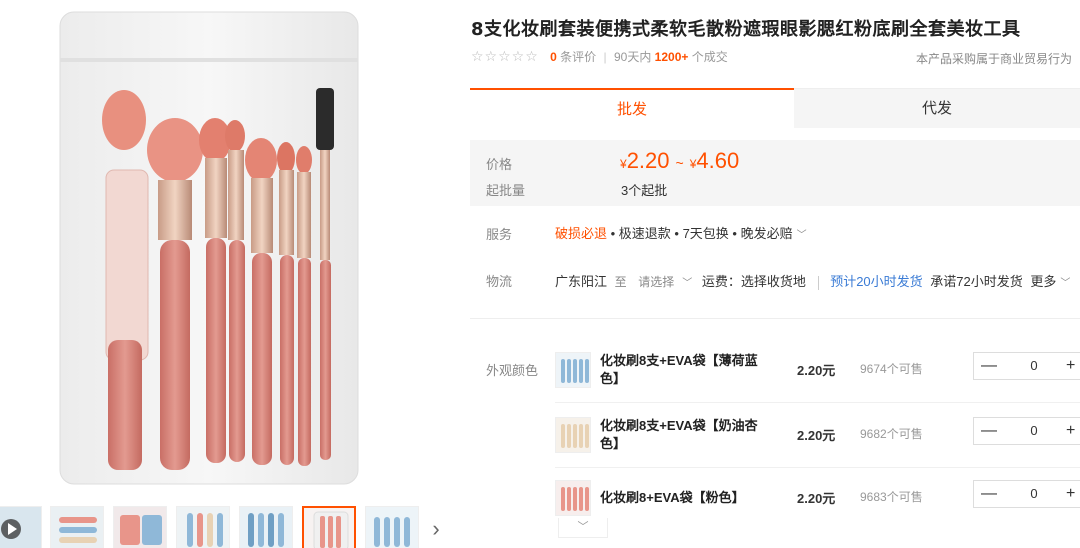  Describe the element at coordinates (632, 57) in the screenshot. I see `sales-period: 90天内` at that location.